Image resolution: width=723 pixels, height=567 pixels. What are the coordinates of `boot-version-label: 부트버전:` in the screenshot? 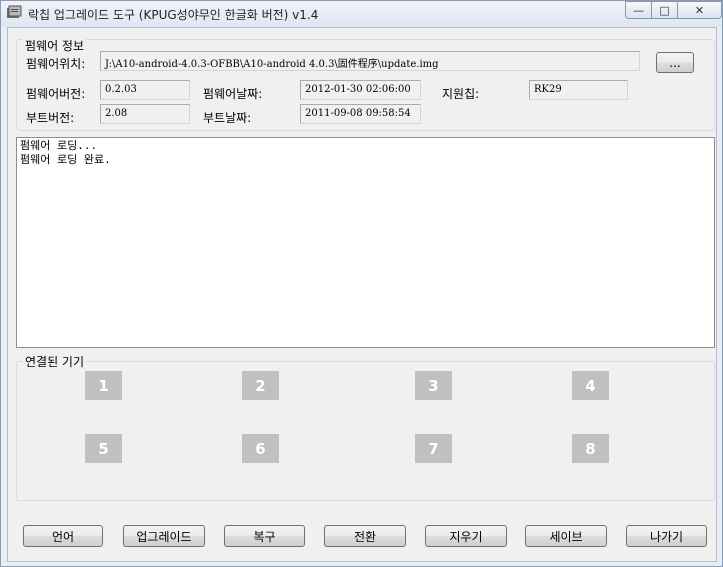 It's located at (50, 118).